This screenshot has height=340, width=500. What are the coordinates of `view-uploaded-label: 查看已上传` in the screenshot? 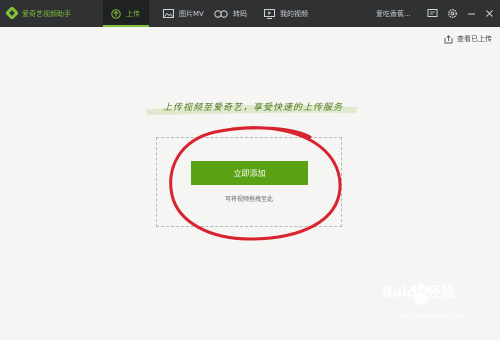 It's located at (474, 39).